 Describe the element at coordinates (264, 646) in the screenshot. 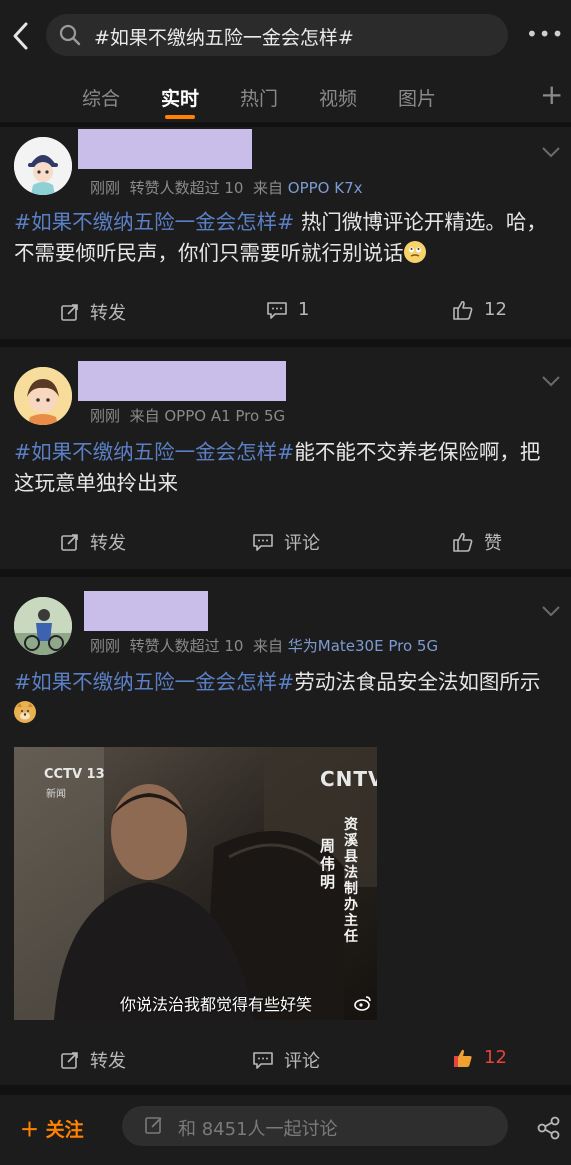

I see `post-meta: 刚刚 转赞人数超过 10 来自 华为Mate30E Pro 5G` at that location.